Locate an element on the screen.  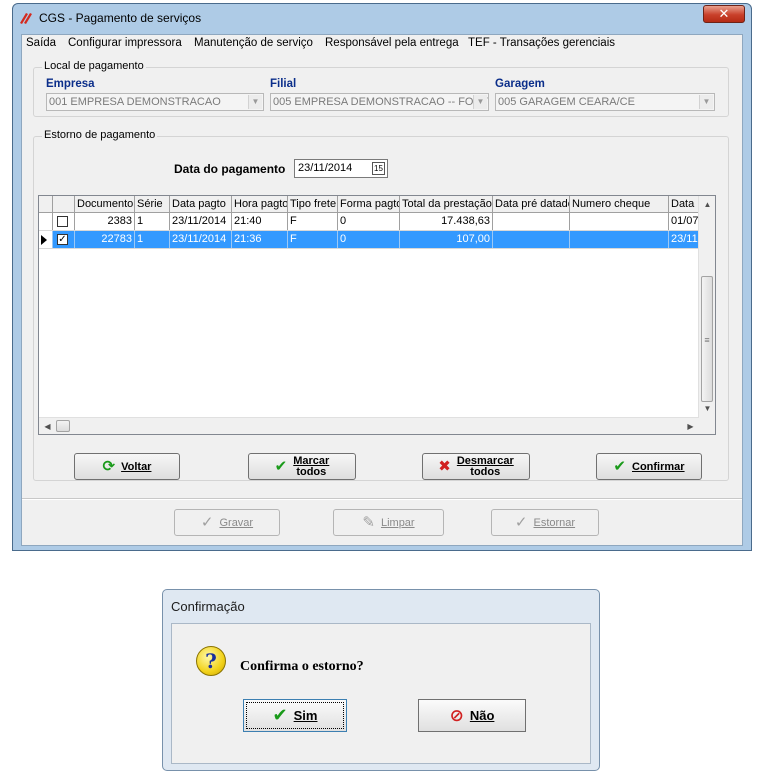
menu-responsavel-entrega: Responsável pela entrega is located at coordinates (392, 43).